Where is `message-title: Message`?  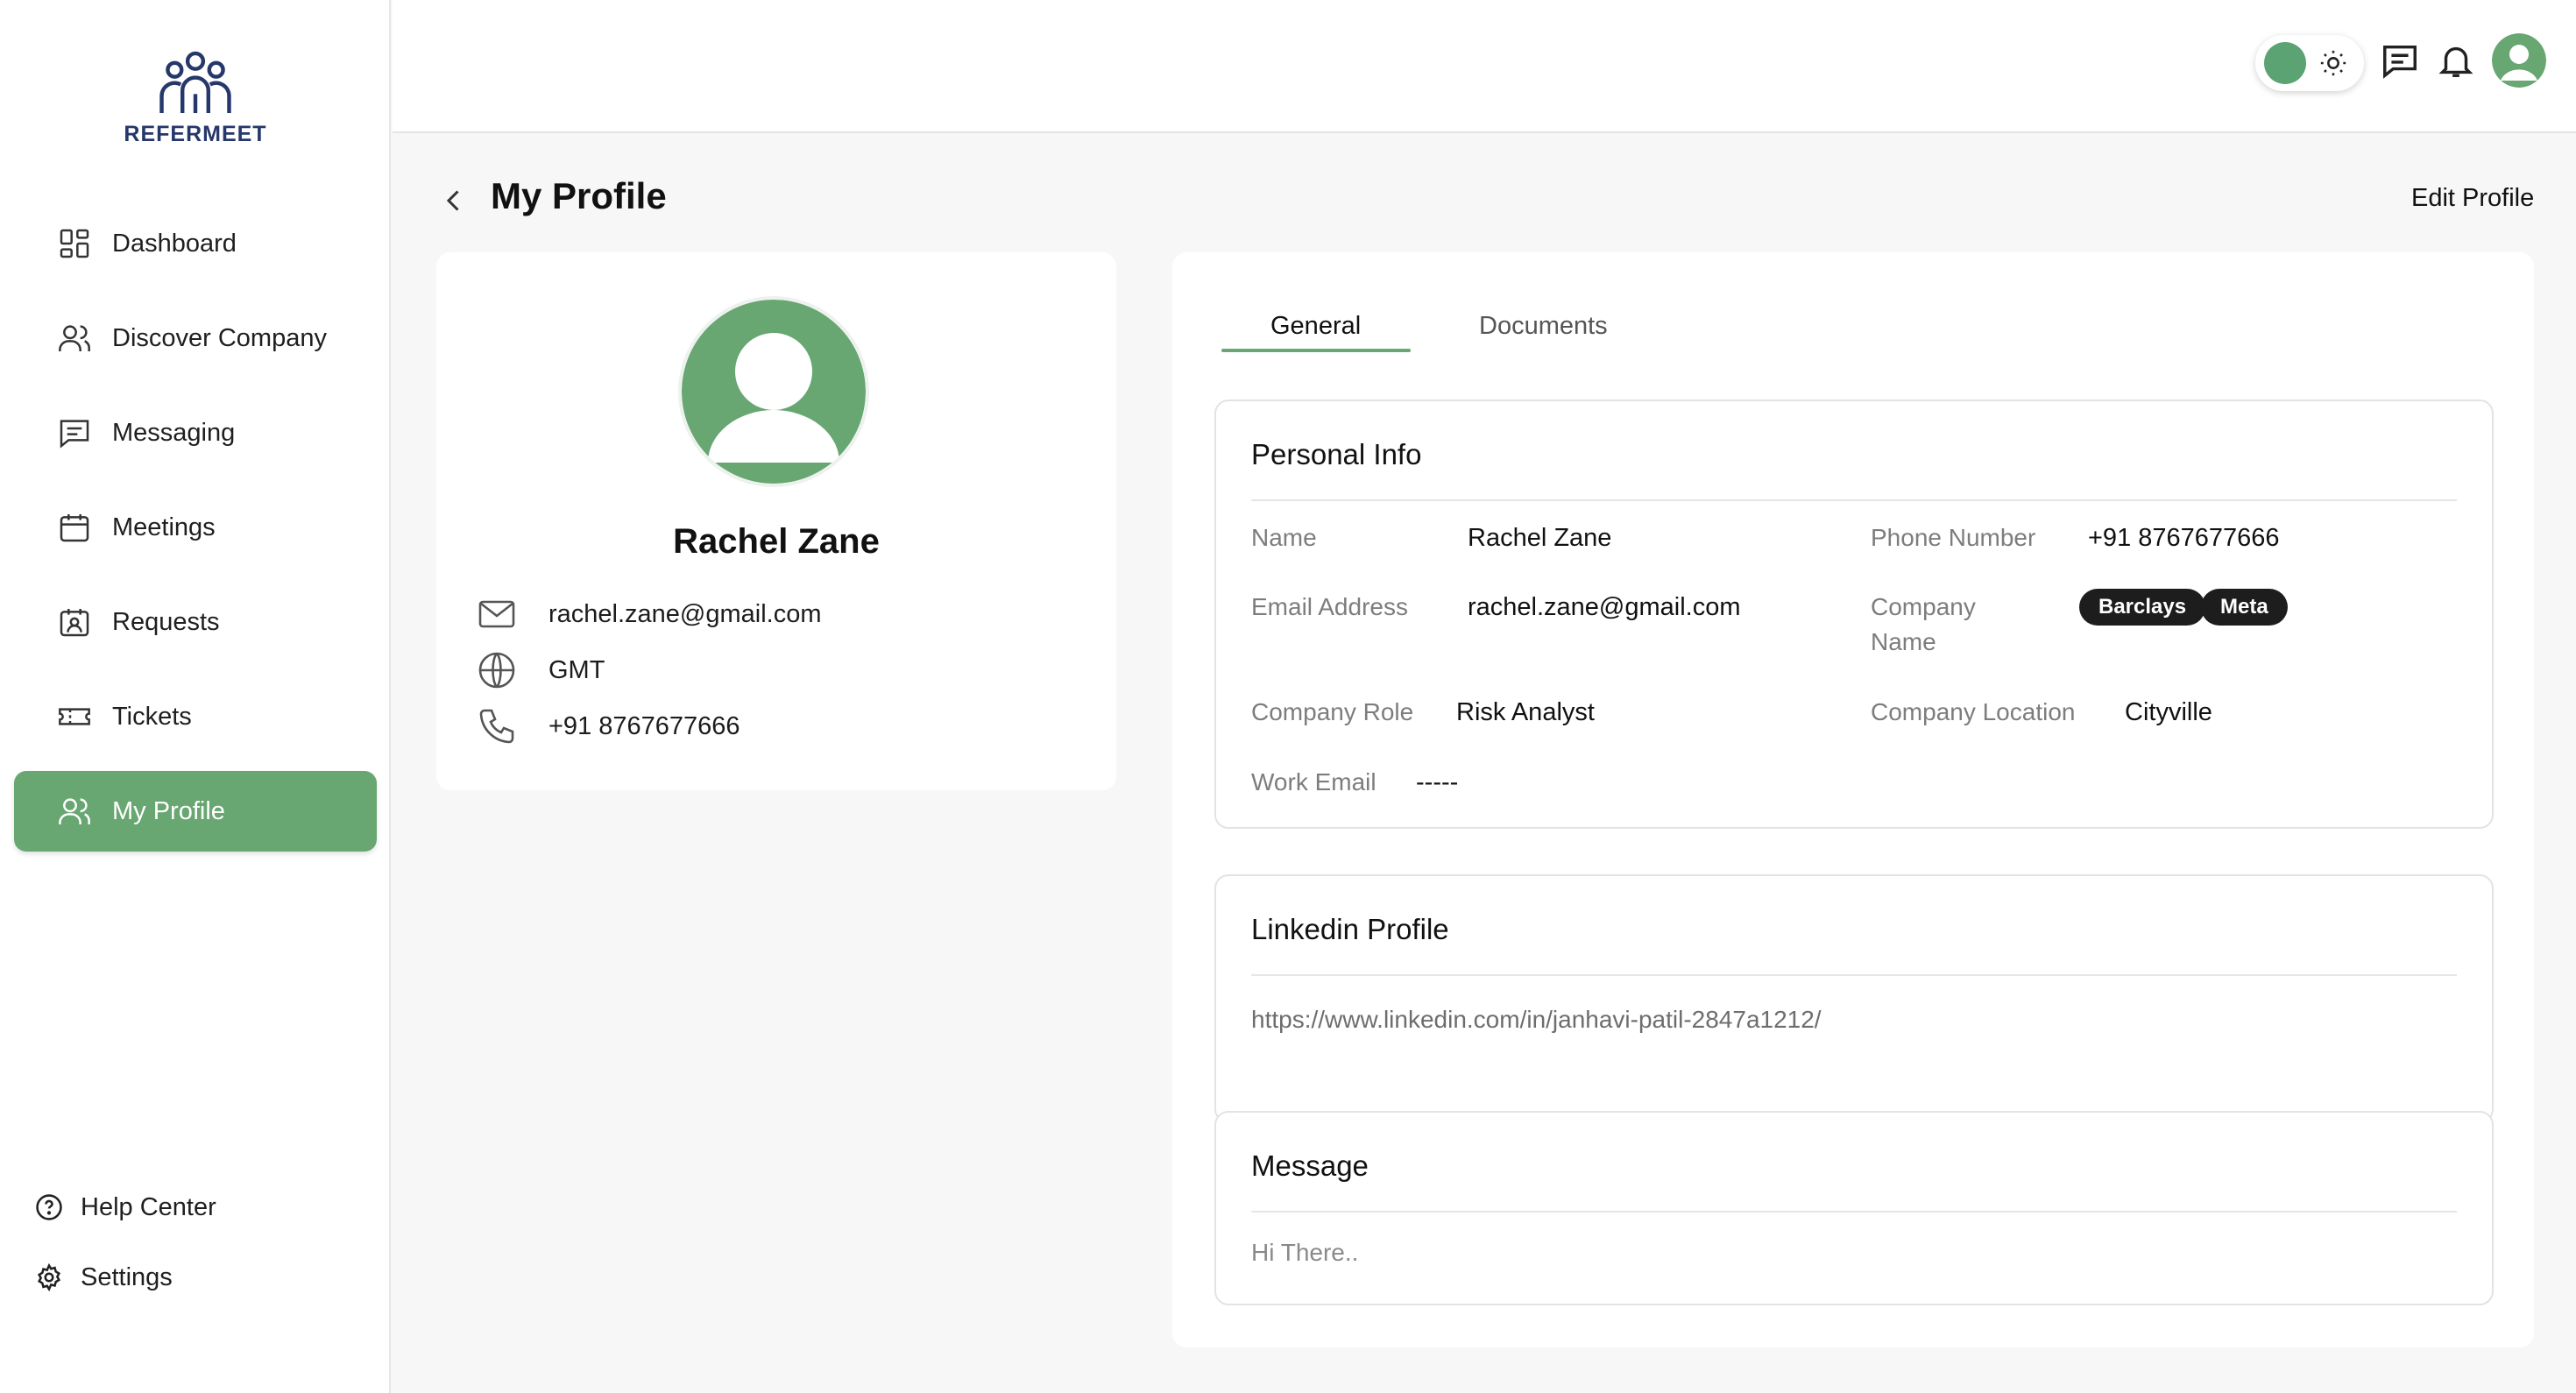
message-title: Message is located at coordinates (1310, 1165).